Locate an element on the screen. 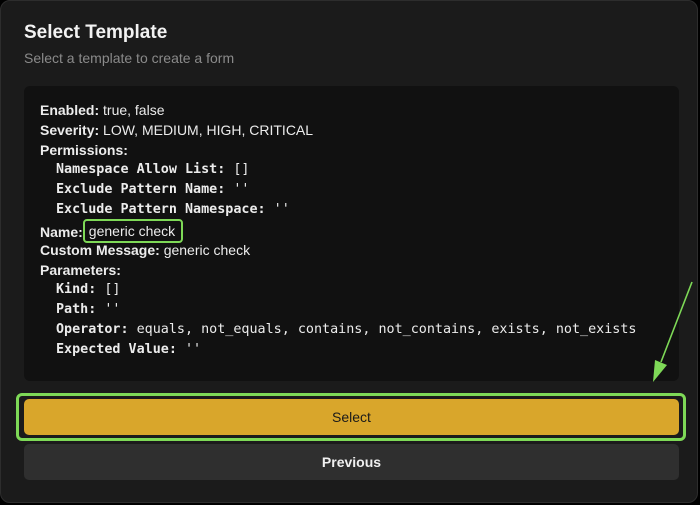  field-key: Exclude Pattern Name: is located at coordinates (141, 189).